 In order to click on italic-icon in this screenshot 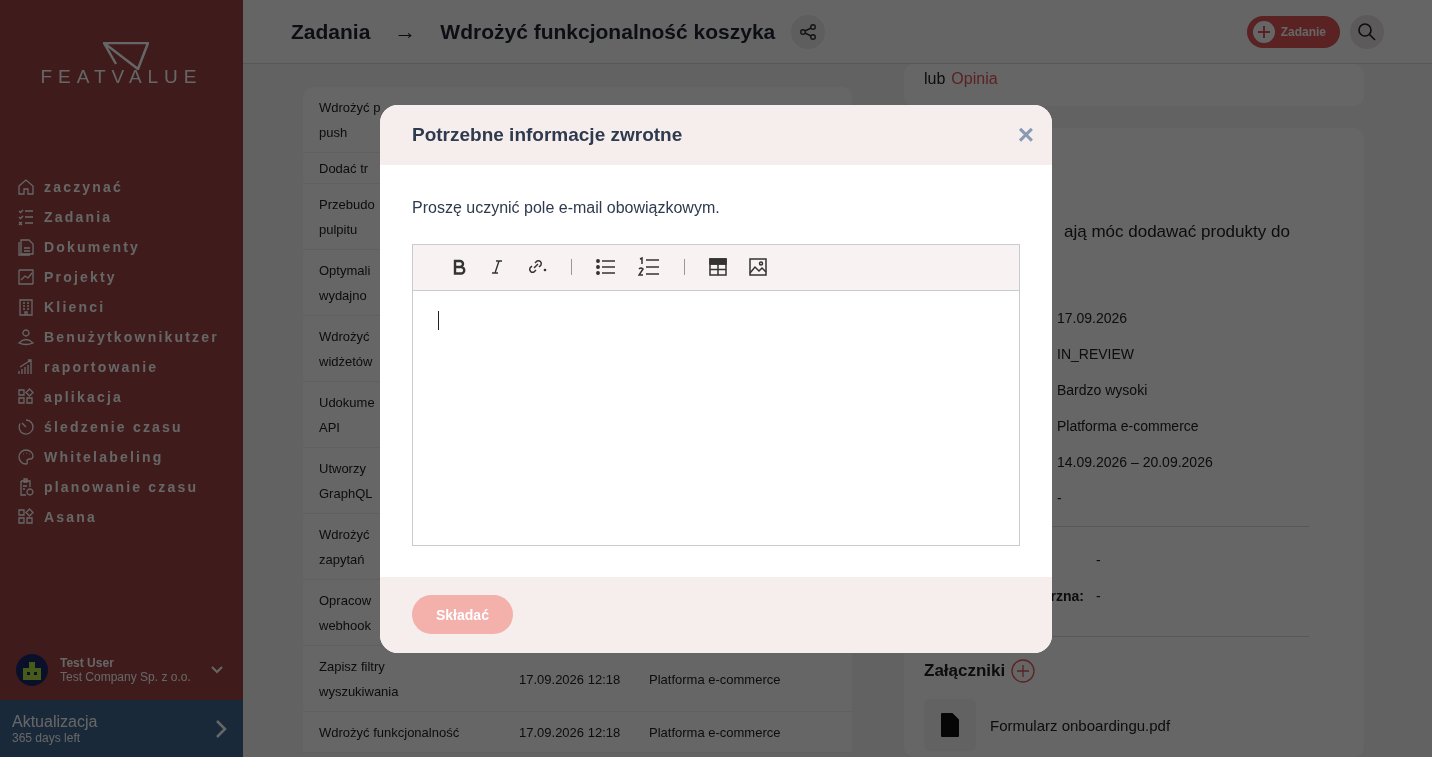, I will do `click(497, 267)`.